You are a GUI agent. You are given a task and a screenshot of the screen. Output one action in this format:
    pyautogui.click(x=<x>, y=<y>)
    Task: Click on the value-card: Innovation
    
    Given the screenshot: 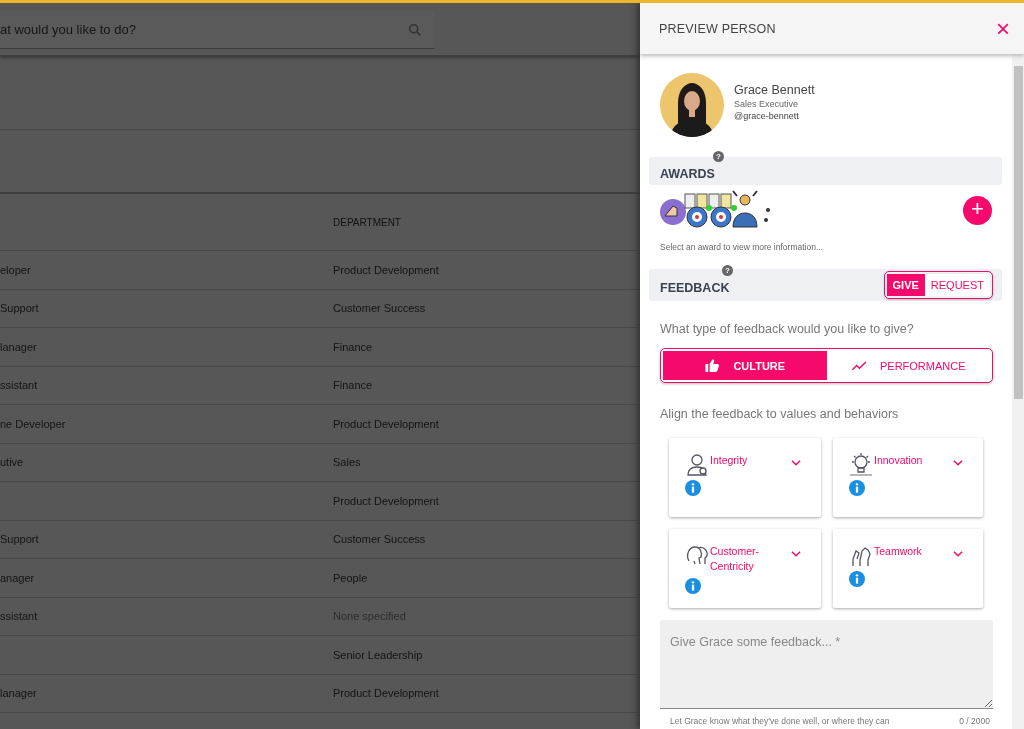 What is the action you would take?
    pyautogui.click(x=908, y=477)
    